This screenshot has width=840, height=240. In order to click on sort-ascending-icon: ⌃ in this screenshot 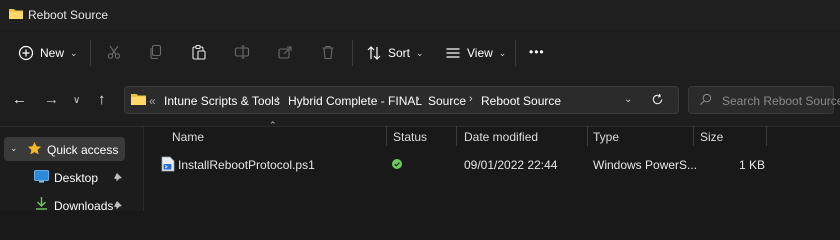, I will do `click(273, 125)`.